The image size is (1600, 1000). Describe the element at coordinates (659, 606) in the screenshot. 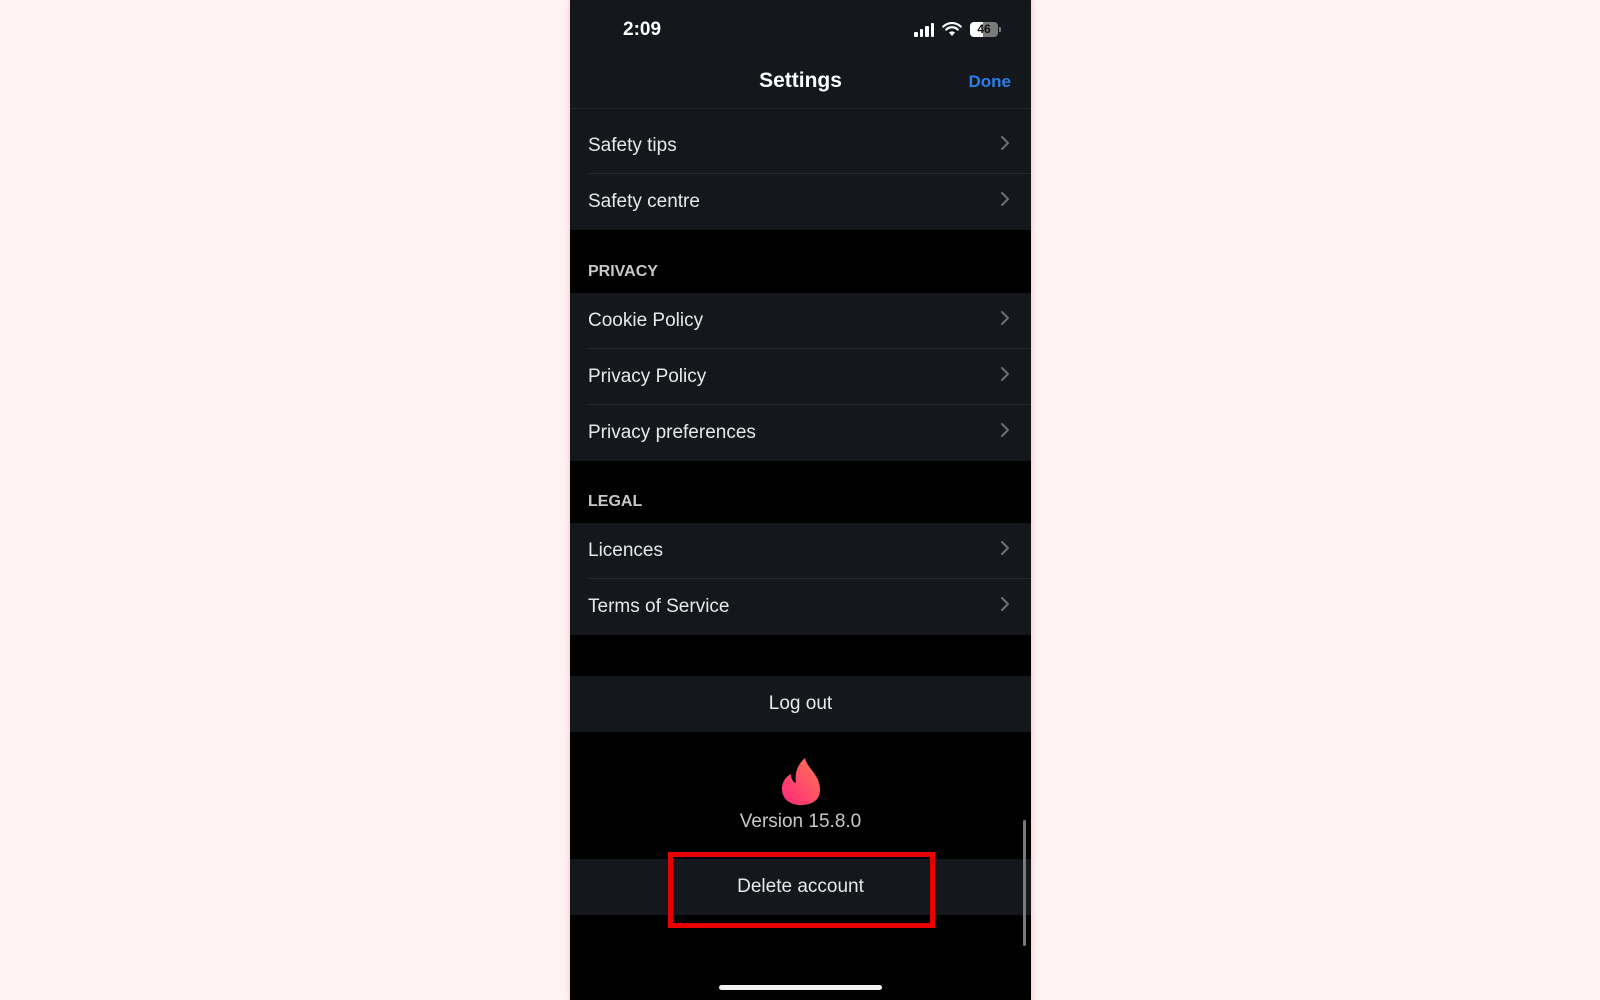

I see `list-item-label: Terms of Service` at that location.